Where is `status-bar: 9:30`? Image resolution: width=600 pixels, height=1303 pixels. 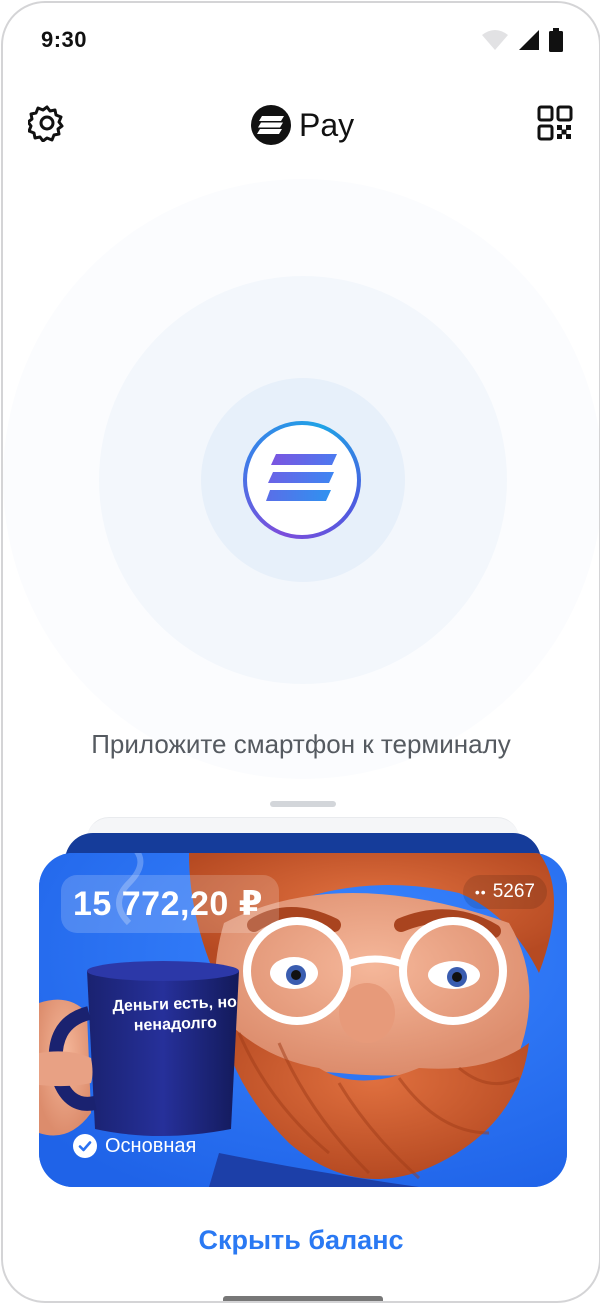 status-bar: 9:30 is located at coordinates (301, 43).